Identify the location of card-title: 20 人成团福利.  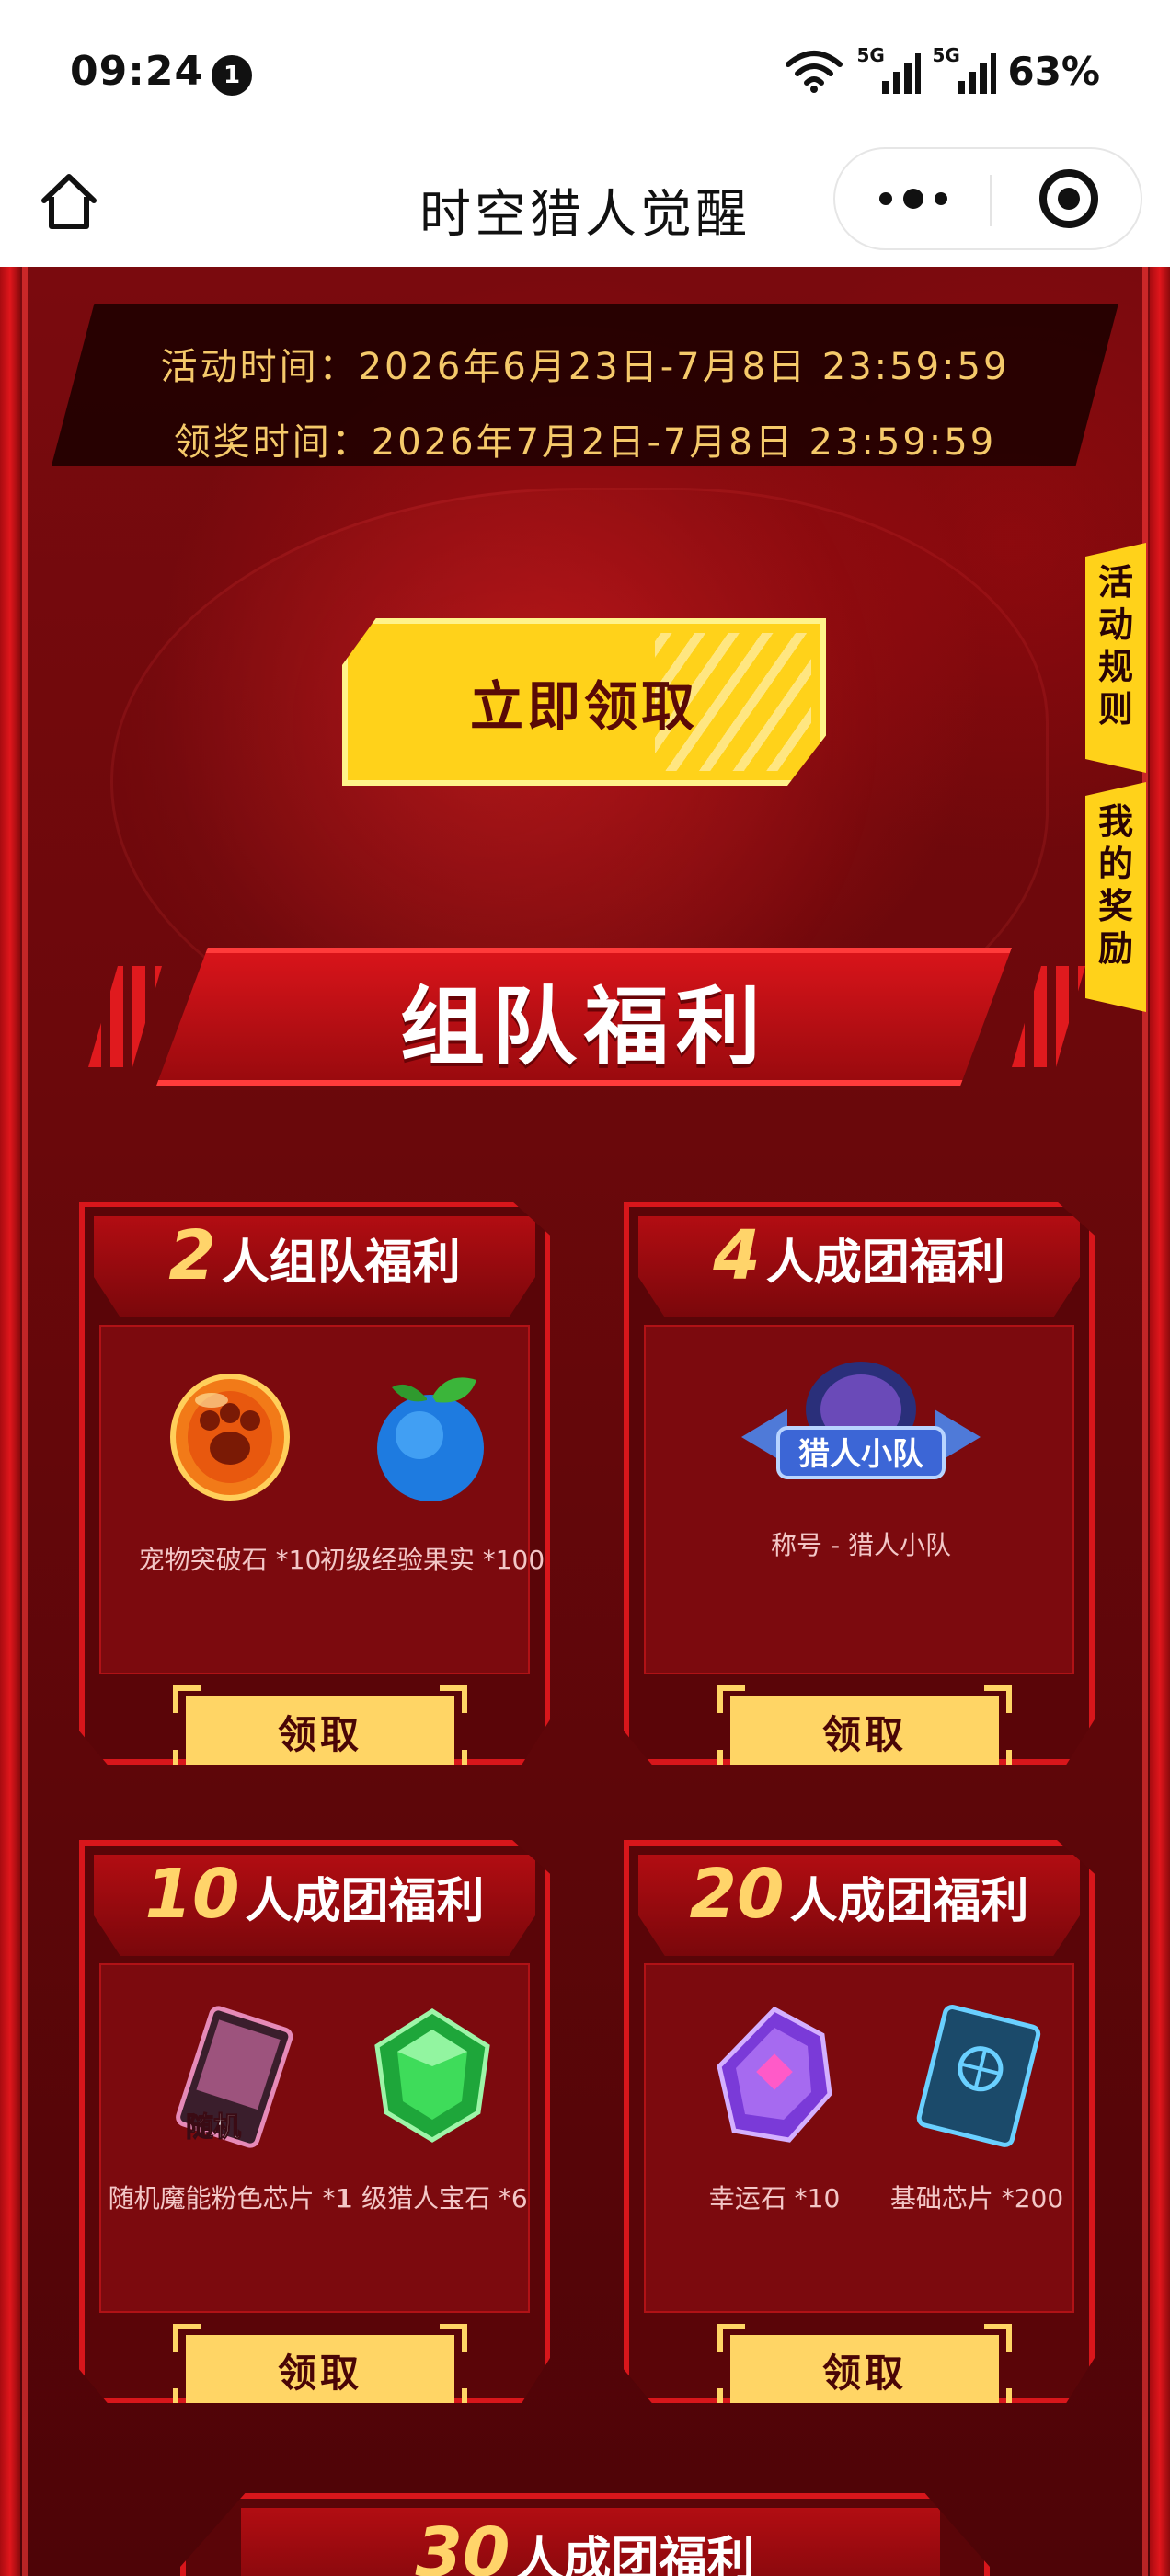
(859, 1894).